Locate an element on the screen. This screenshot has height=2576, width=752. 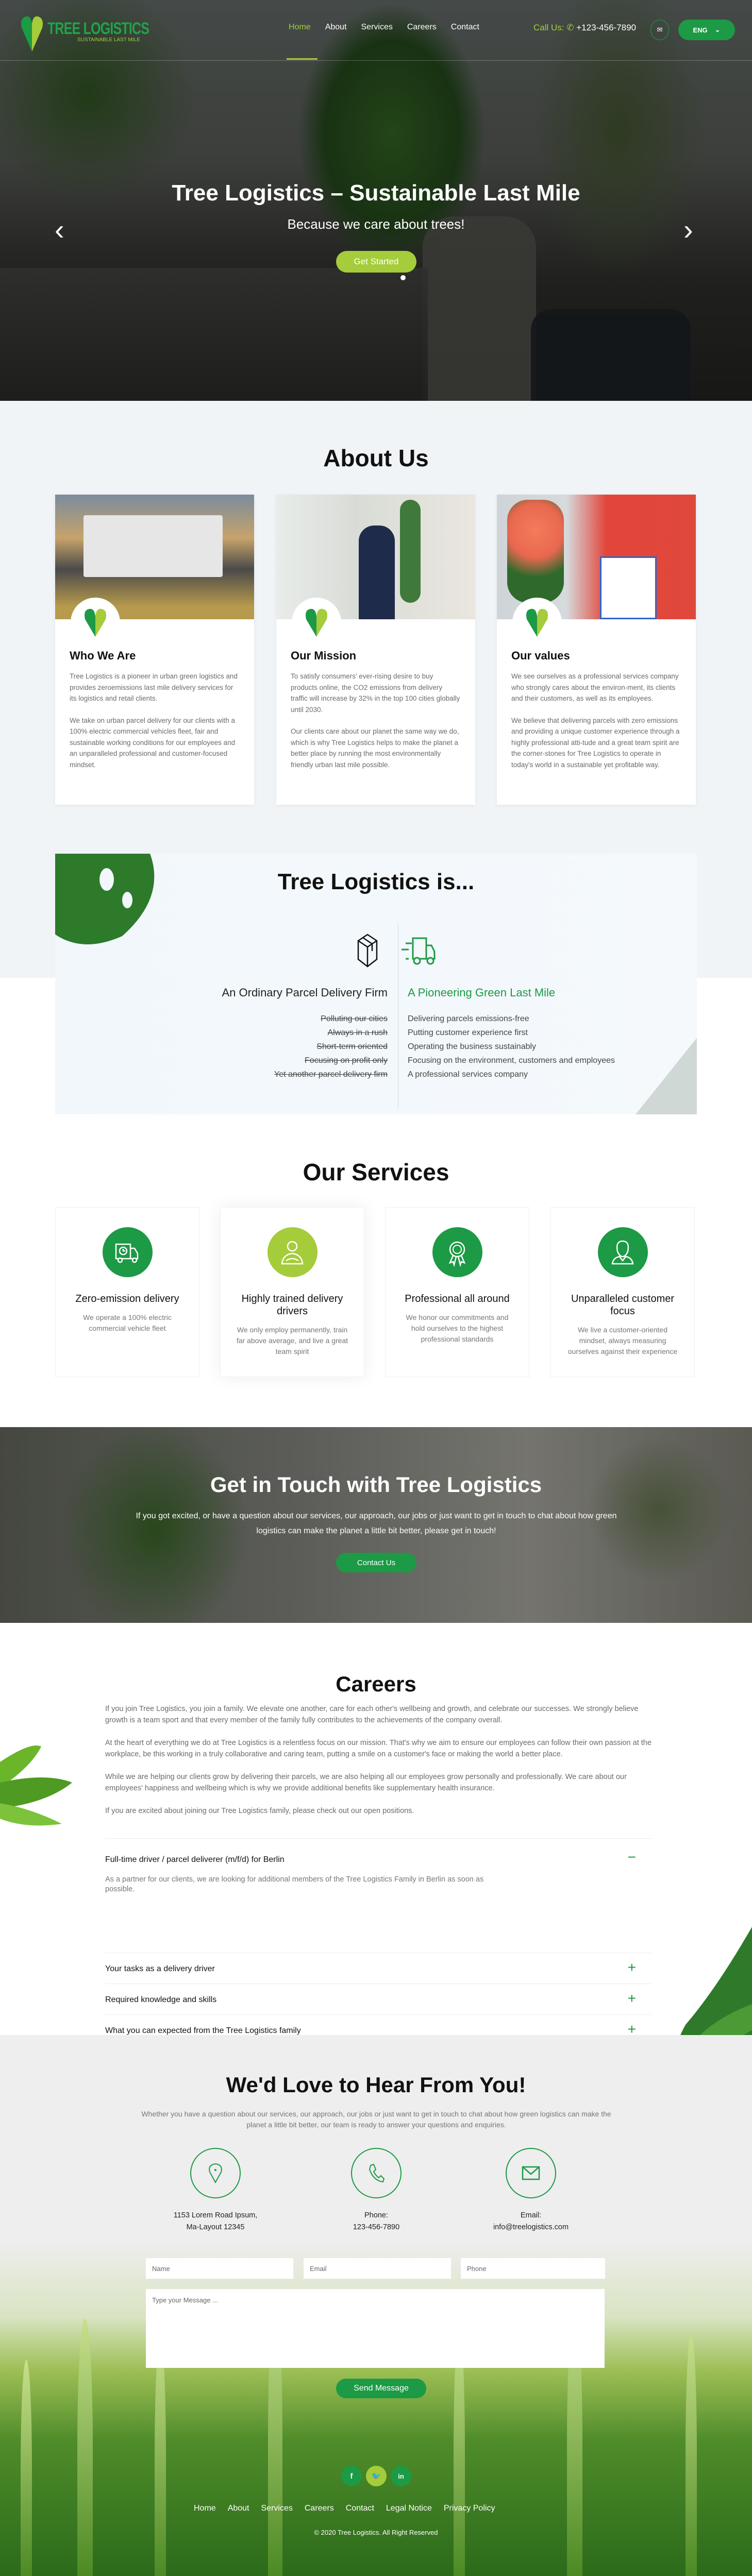
footer-link-careers: Careers is located at coordinates (319, 2508).